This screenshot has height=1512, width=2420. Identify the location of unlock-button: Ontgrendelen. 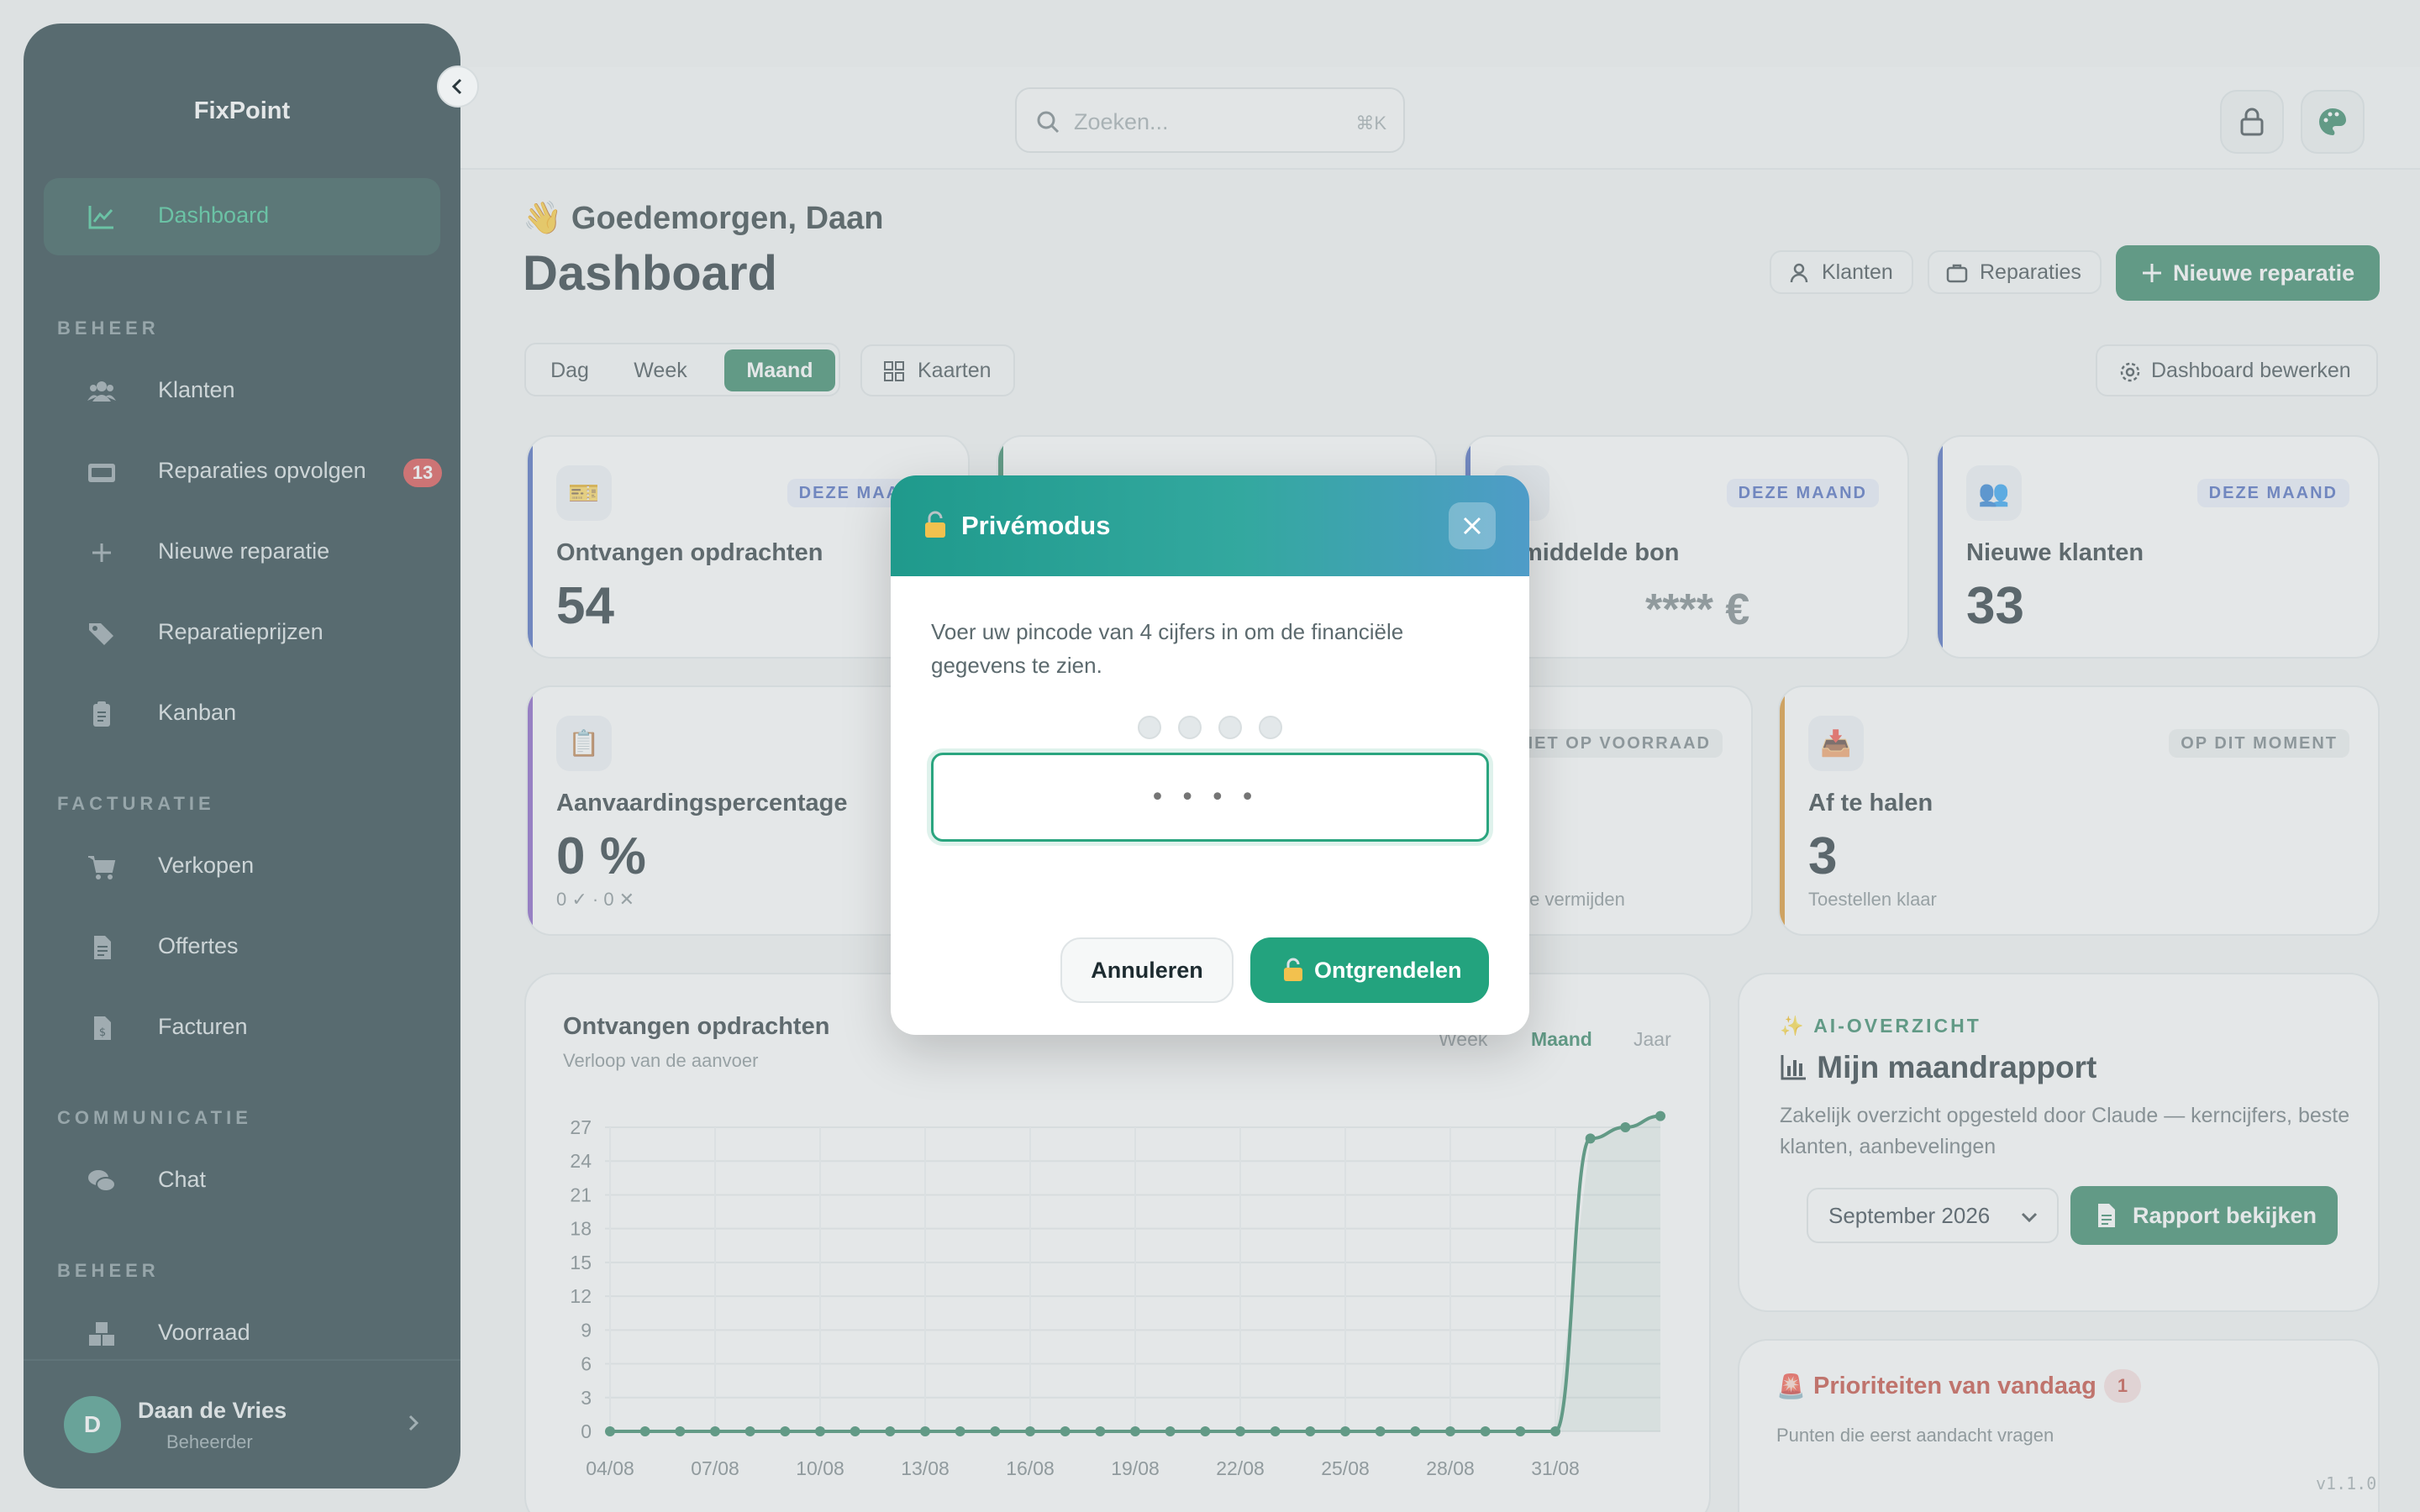
(1369, 970).